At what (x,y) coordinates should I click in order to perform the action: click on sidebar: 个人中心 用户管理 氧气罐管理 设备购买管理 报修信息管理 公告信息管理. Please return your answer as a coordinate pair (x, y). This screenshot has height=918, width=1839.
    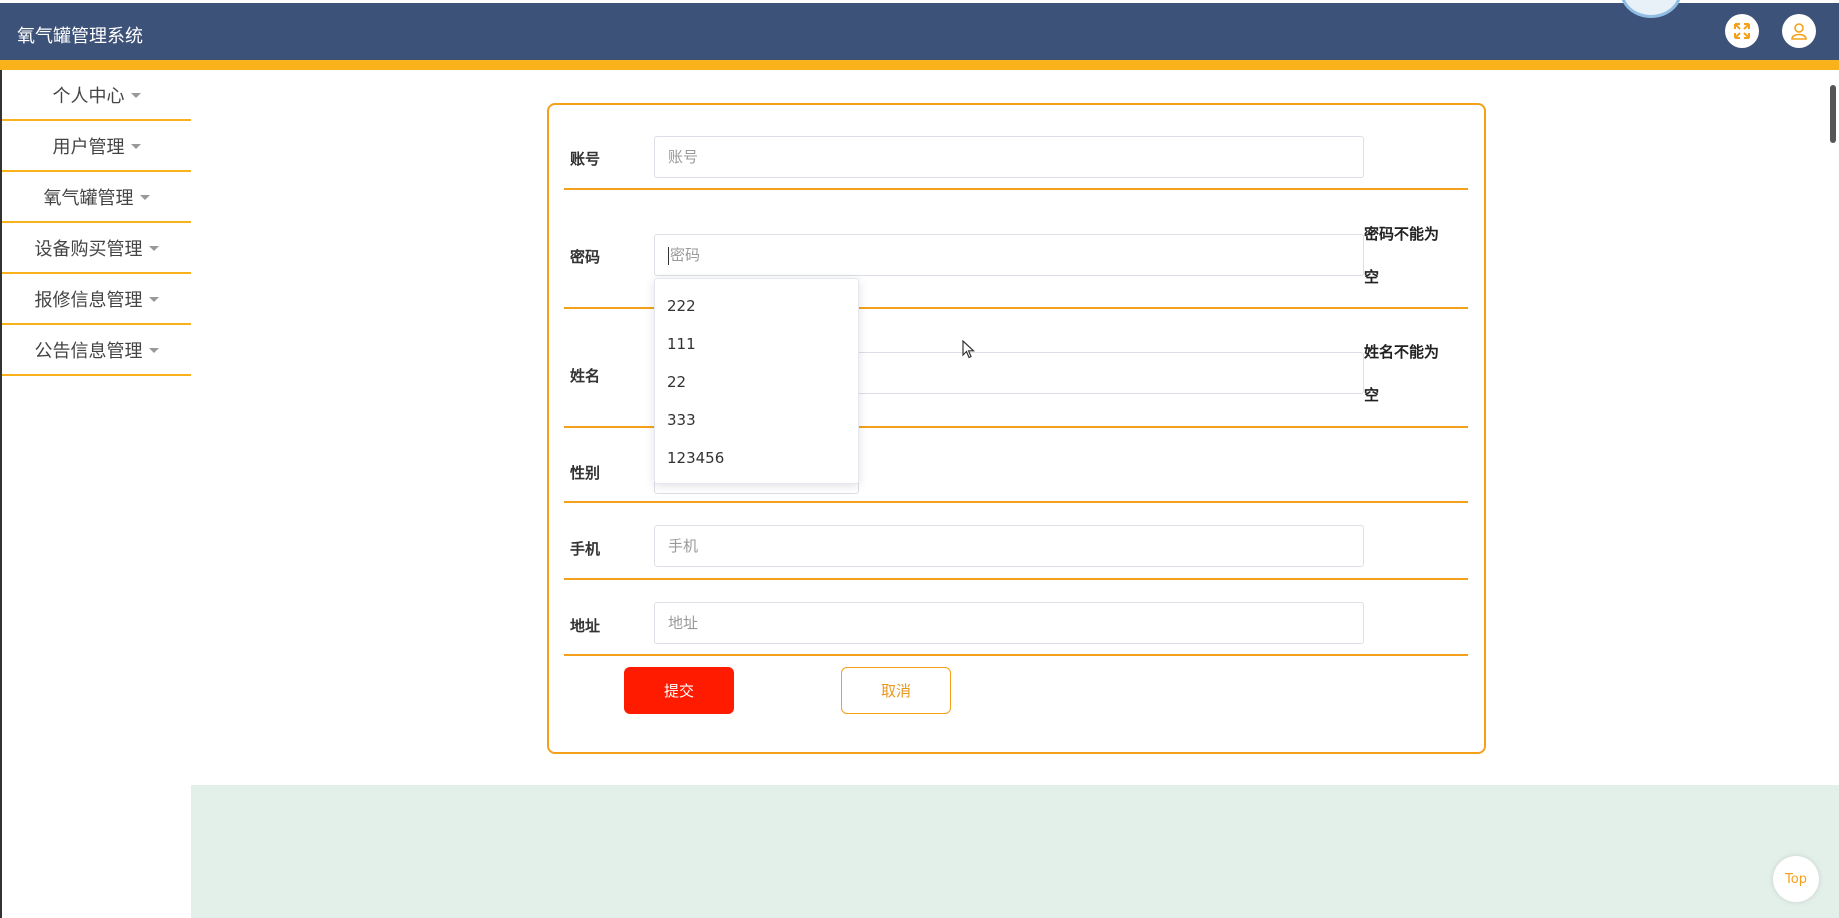
    Looking at the image, I should click on (96, 223).